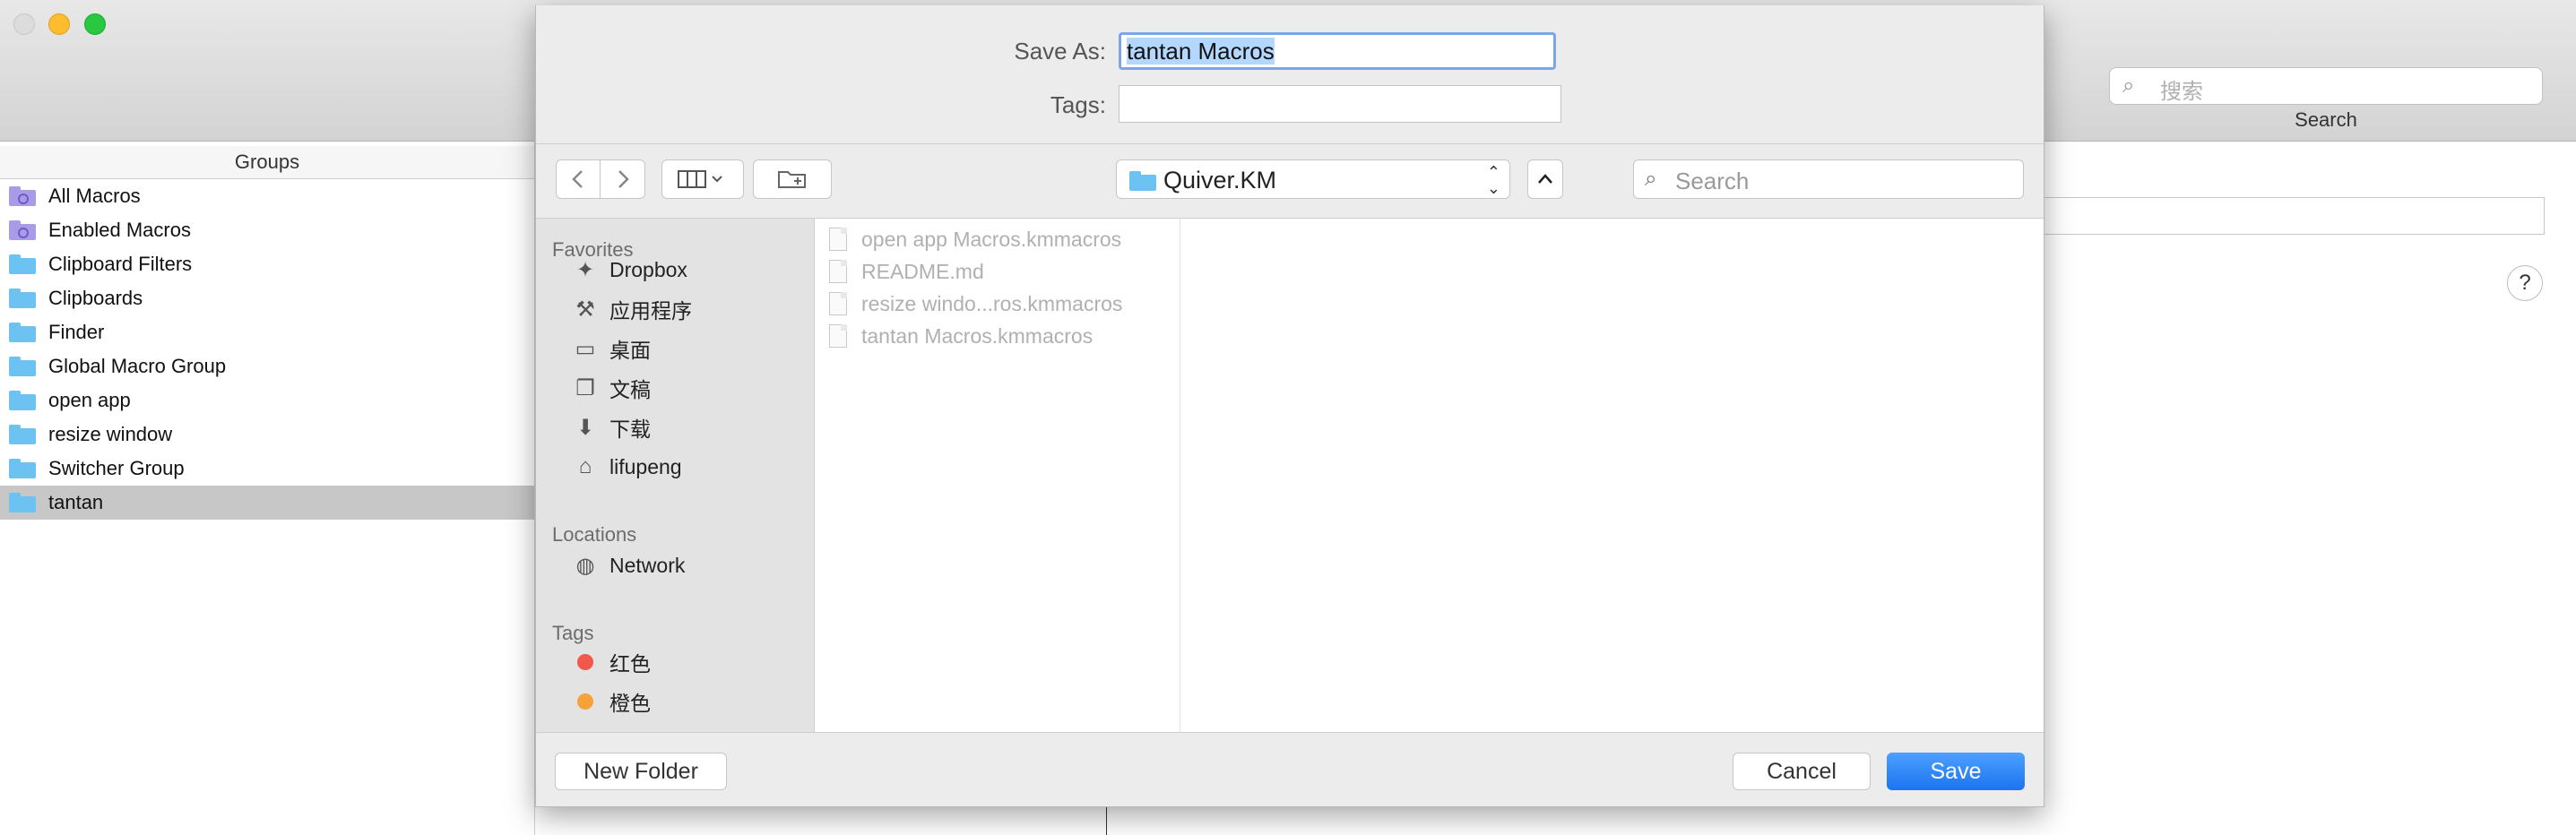  Describe the element at coordinates (24, 24) in the screenshot. I see `close-window-button` at that location.